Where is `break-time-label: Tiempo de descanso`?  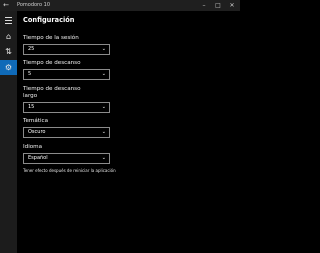
break-time-label: Tiempo de descanso is located at coordinates (52, 63).